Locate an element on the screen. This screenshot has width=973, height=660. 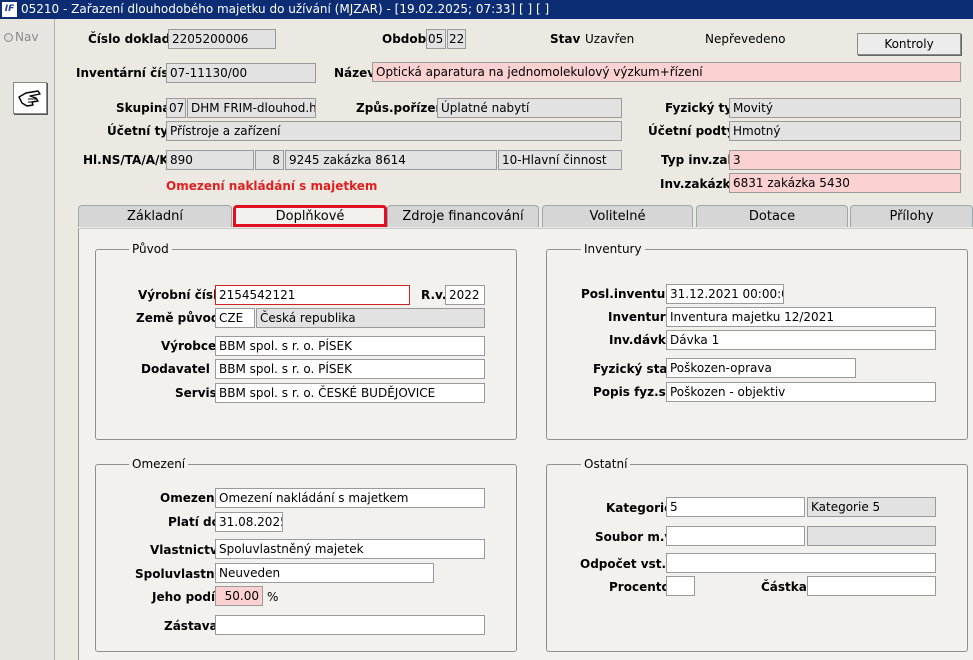
vlastnictvi-label: Vlastnictví is located at coordinates (186, 550).